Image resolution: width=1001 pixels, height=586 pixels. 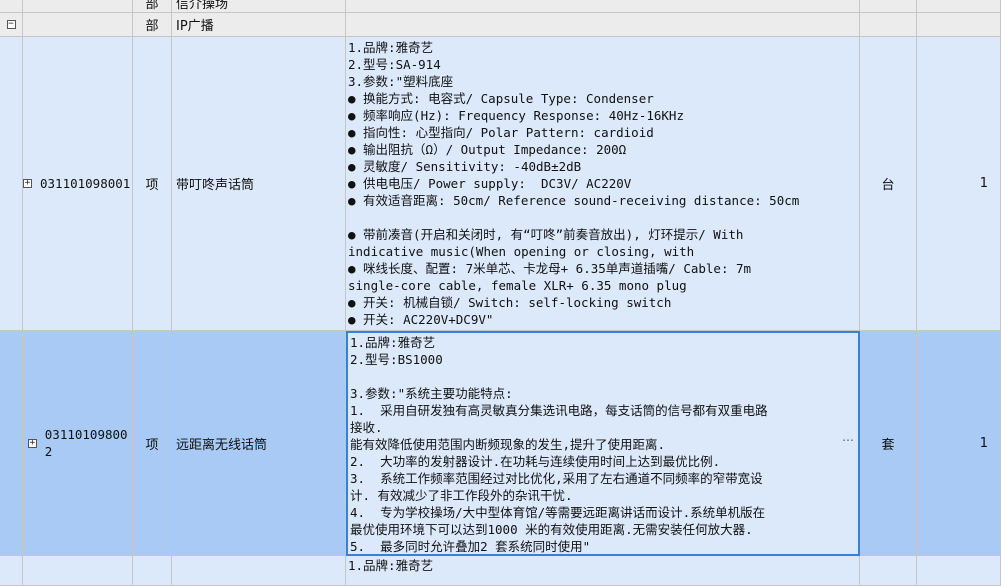 I want to click on spec-line: 计. 有效减少了非工作段外的杂讯干忧., so click(x=461, y=495).